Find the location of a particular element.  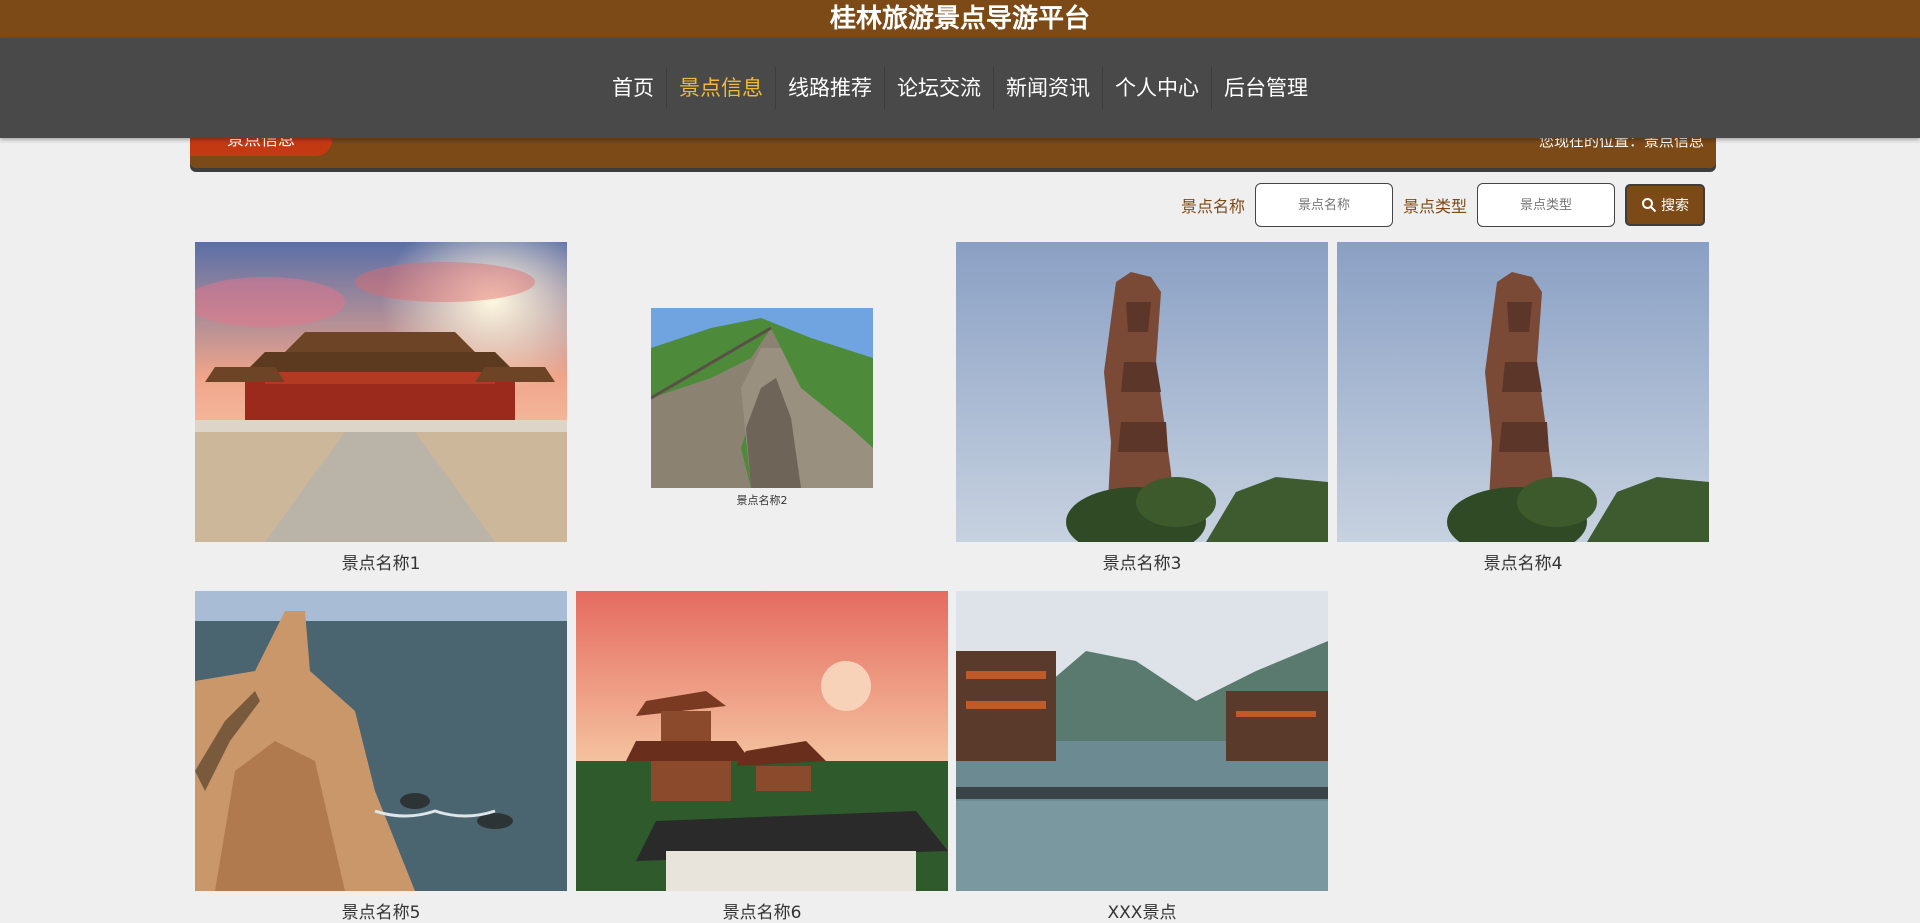

spot-type-label: 景点类型 is located at coordinates (1434, 206).